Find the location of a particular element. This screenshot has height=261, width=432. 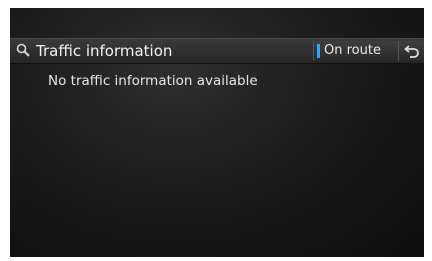

search-icon is located at coordinates (23, 50).